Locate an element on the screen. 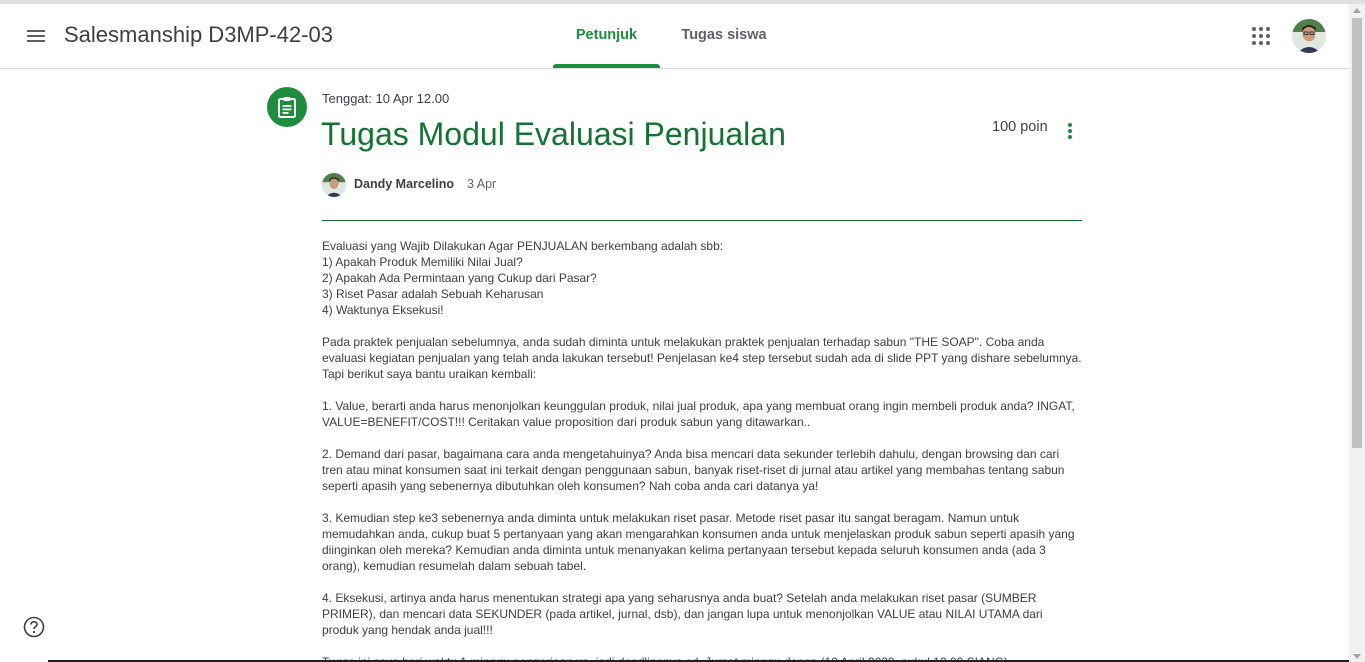  google-apps-button is located at coordinates (1261, 36).